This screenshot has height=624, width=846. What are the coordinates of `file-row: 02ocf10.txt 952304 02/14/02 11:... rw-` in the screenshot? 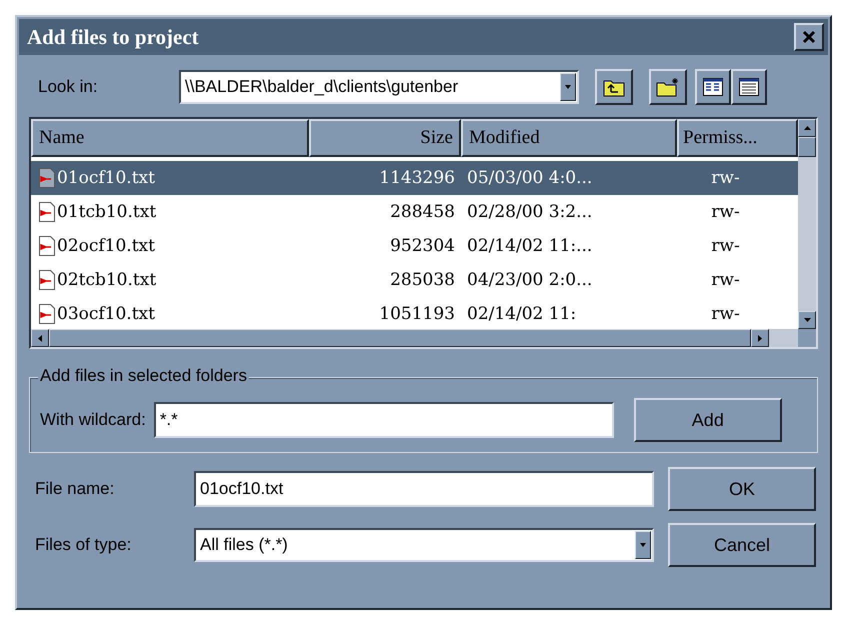 It's located at (414, 246).